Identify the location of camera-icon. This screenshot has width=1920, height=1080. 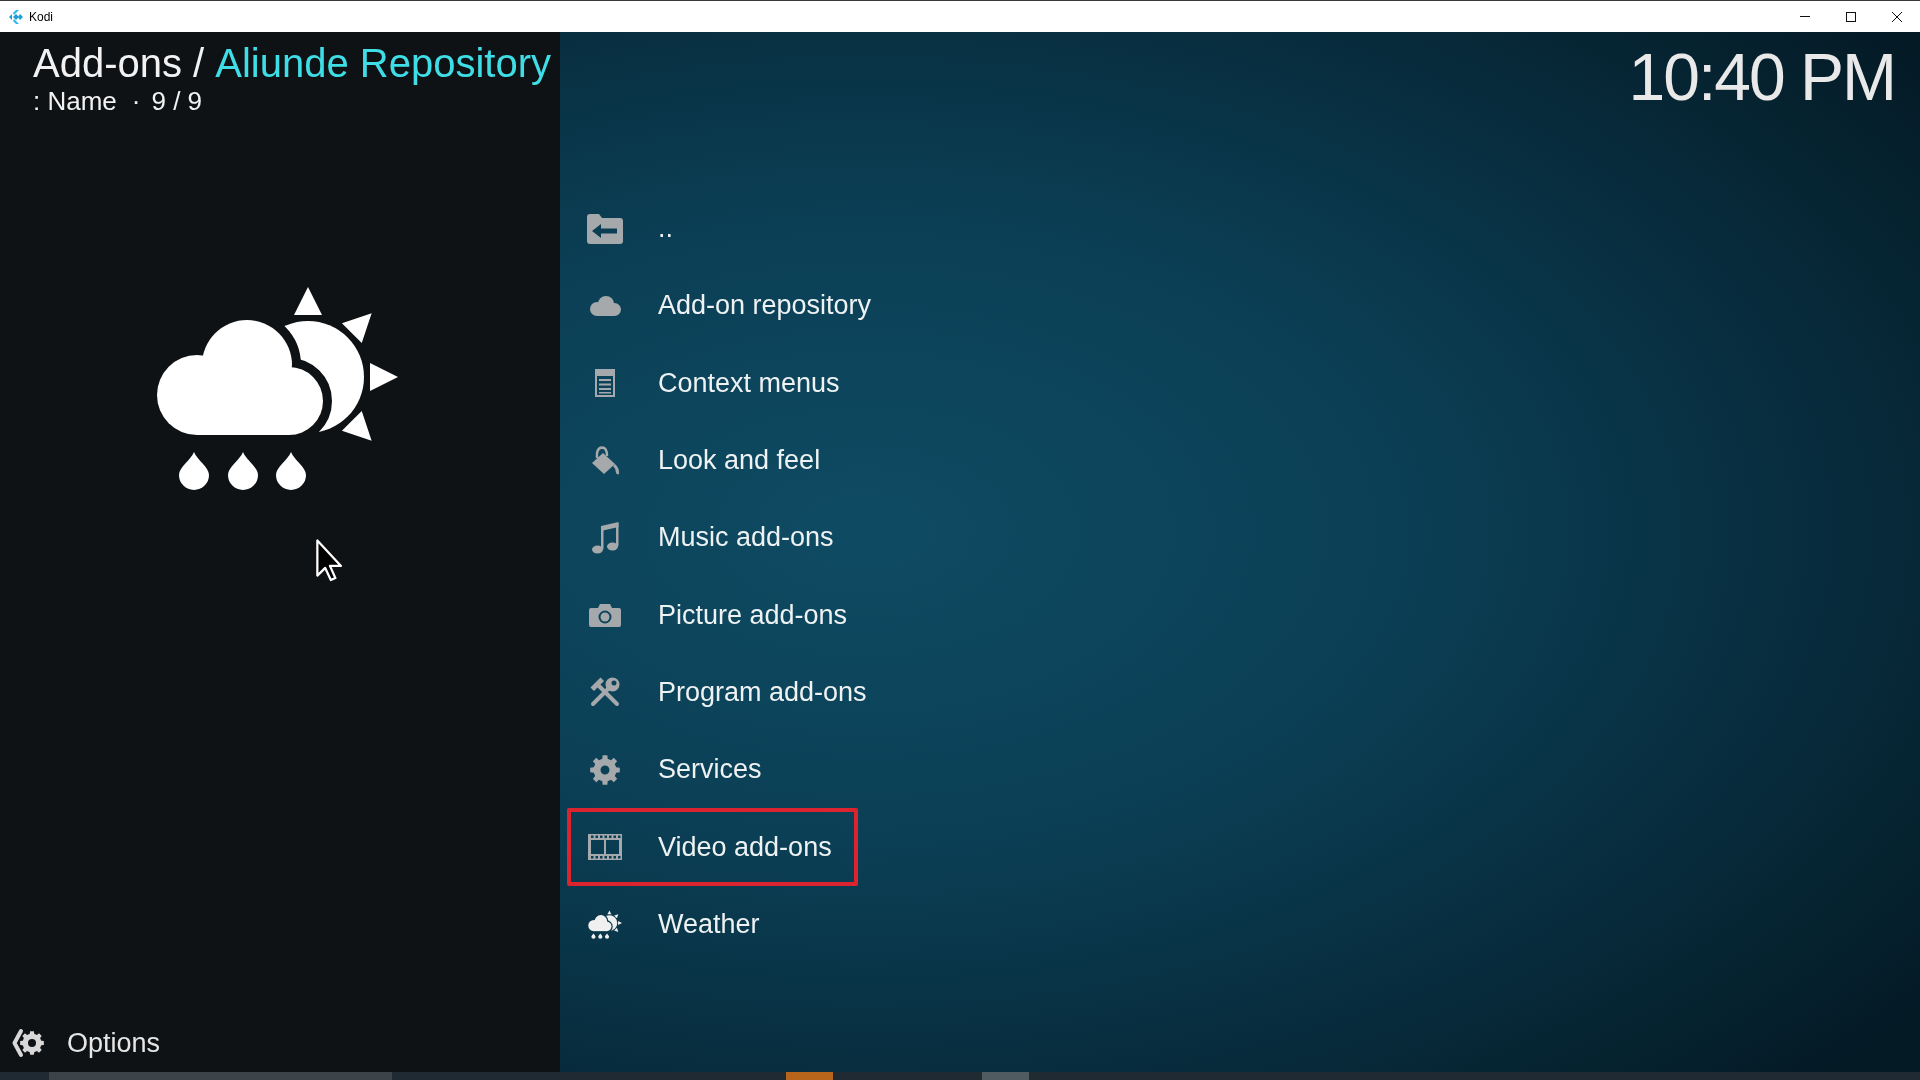
(605, 615).